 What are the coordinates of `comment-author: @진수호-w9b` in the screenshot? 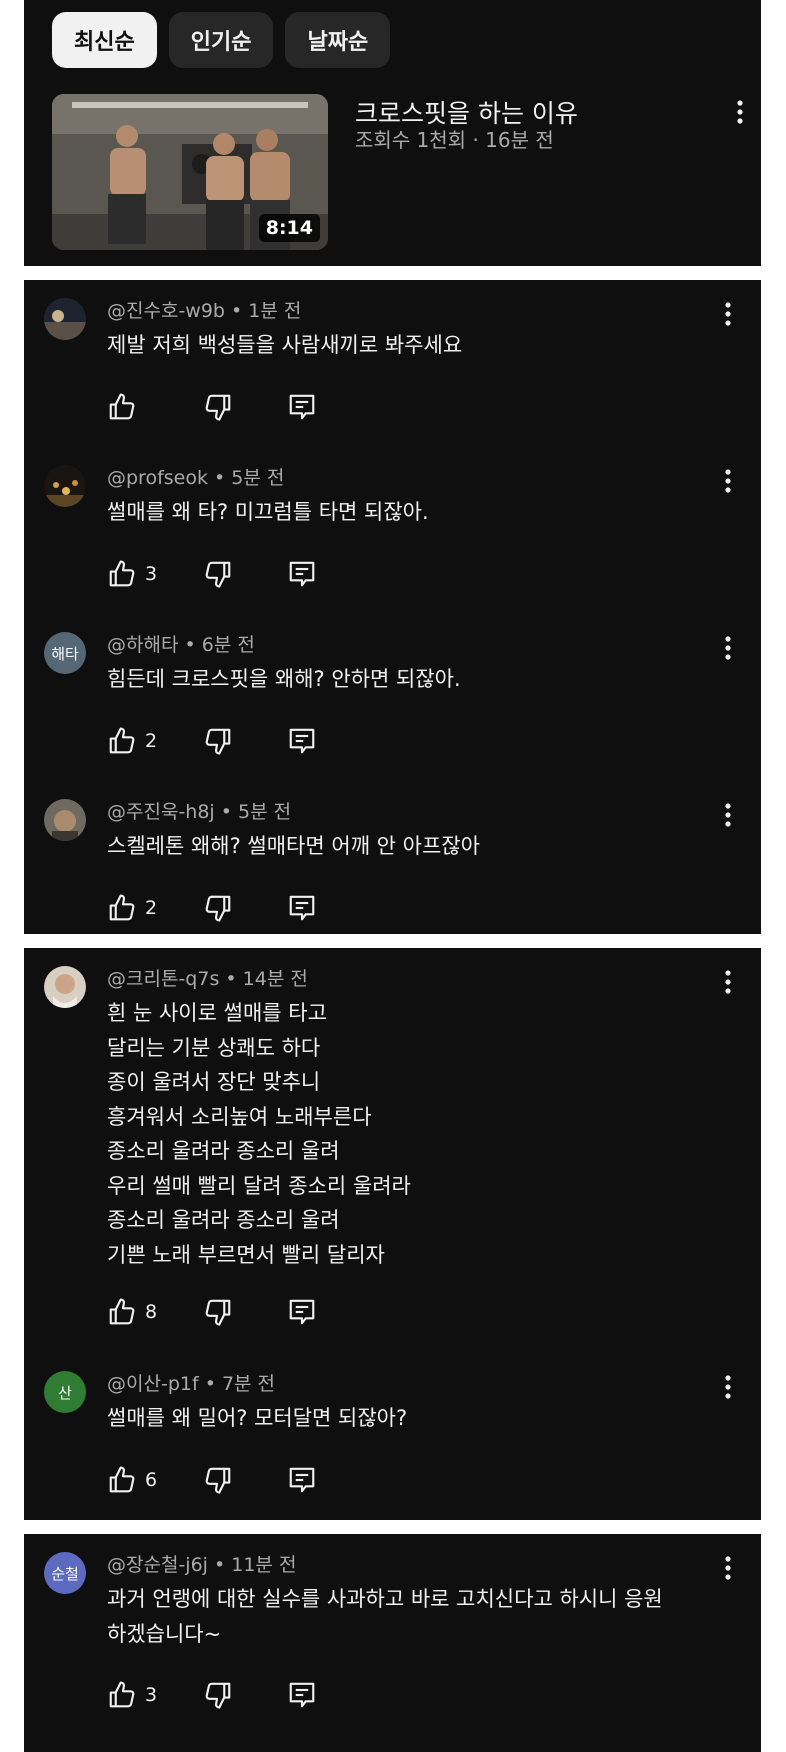 It's located at (166, 311).